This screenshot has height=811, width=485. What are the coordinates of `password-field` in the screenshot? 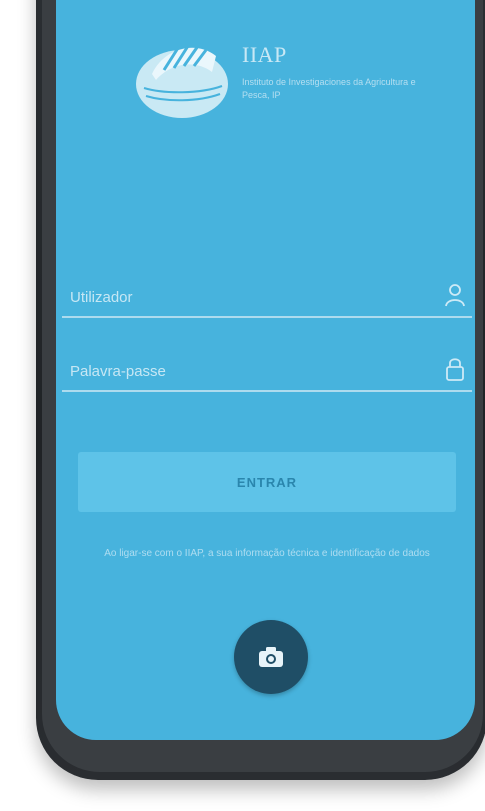 It's located at (267, 372).